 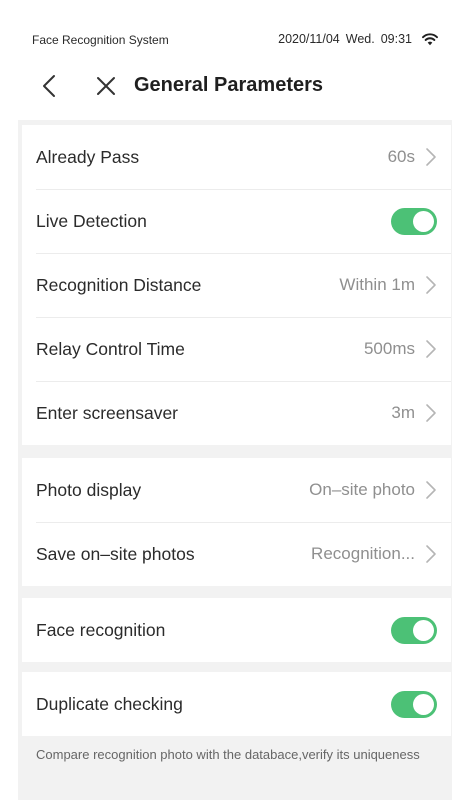 What do you see at coordinates (389, 348) in the screenshot?
I see `relay-control-time-value: 500ms` at bounding box center [389, 348].